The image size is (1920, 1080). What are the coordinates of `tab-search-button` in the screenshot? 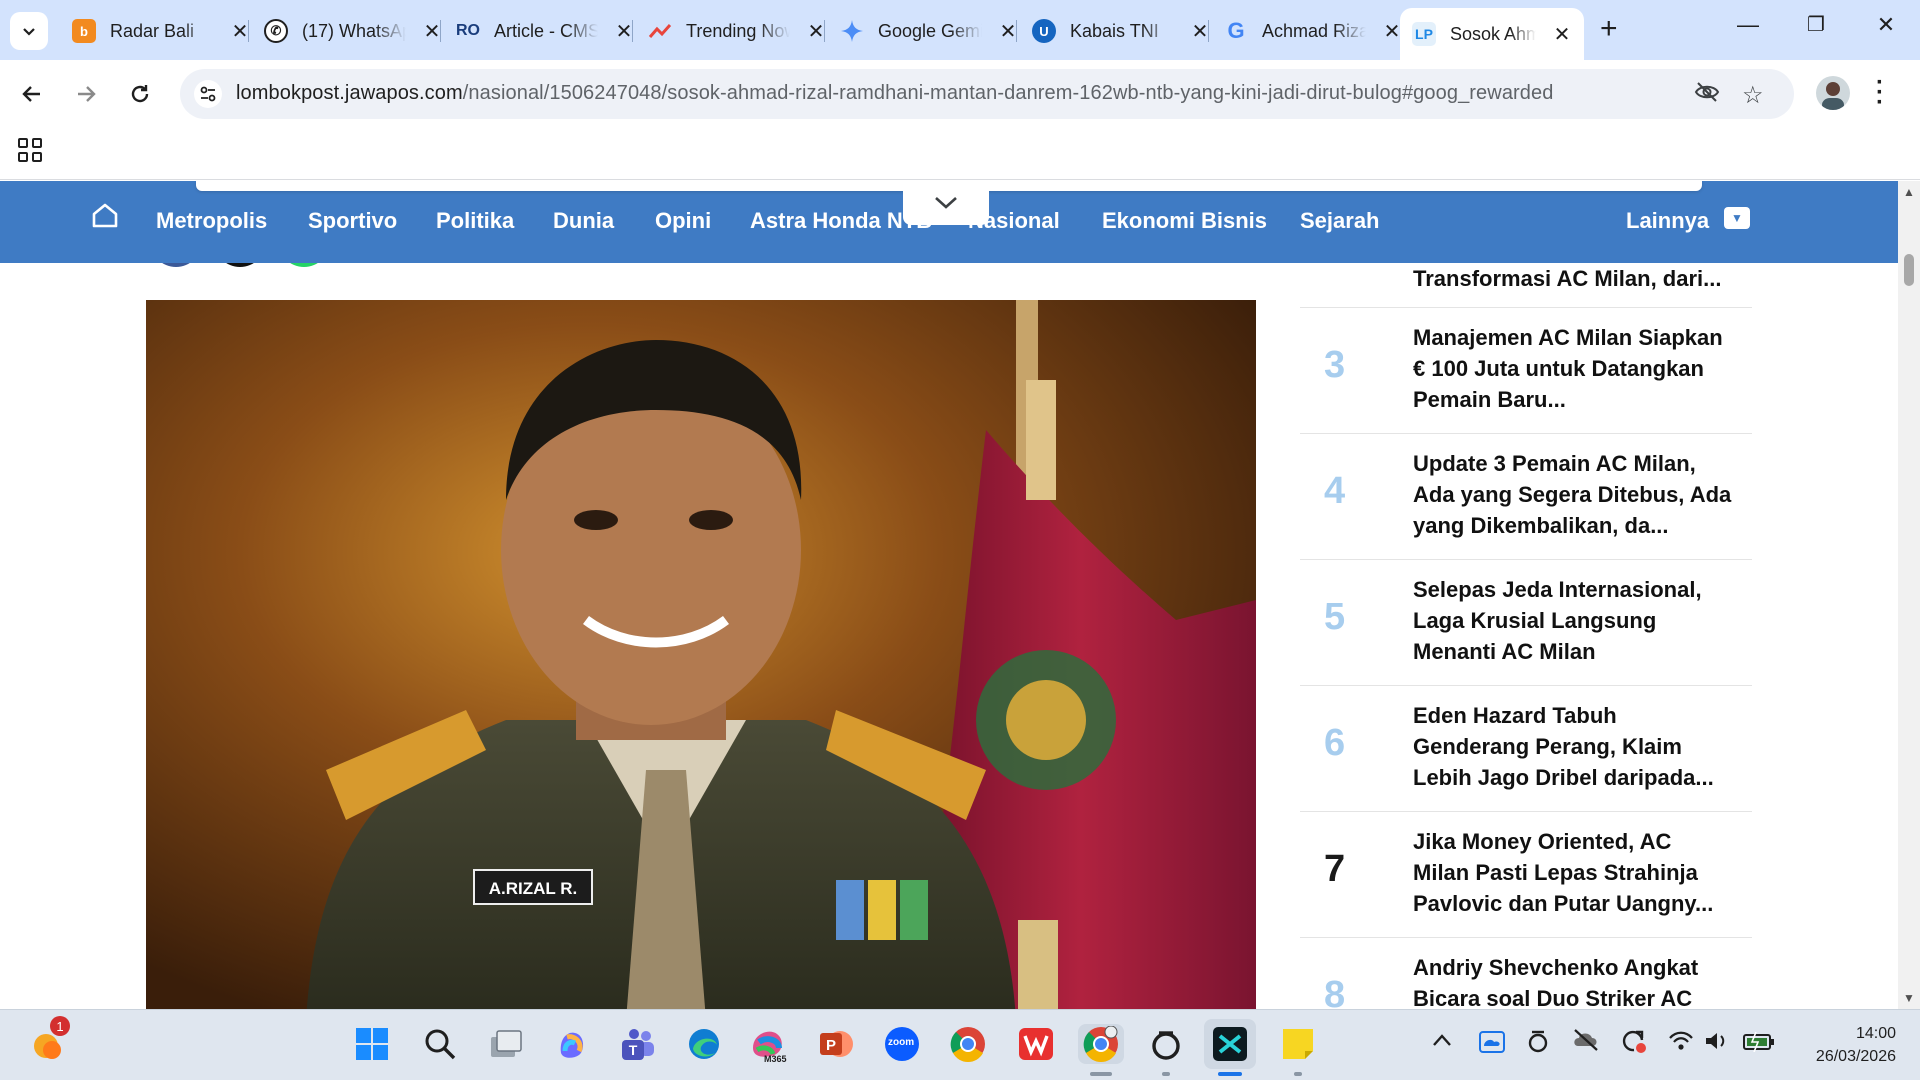 It's located at (29, 31).